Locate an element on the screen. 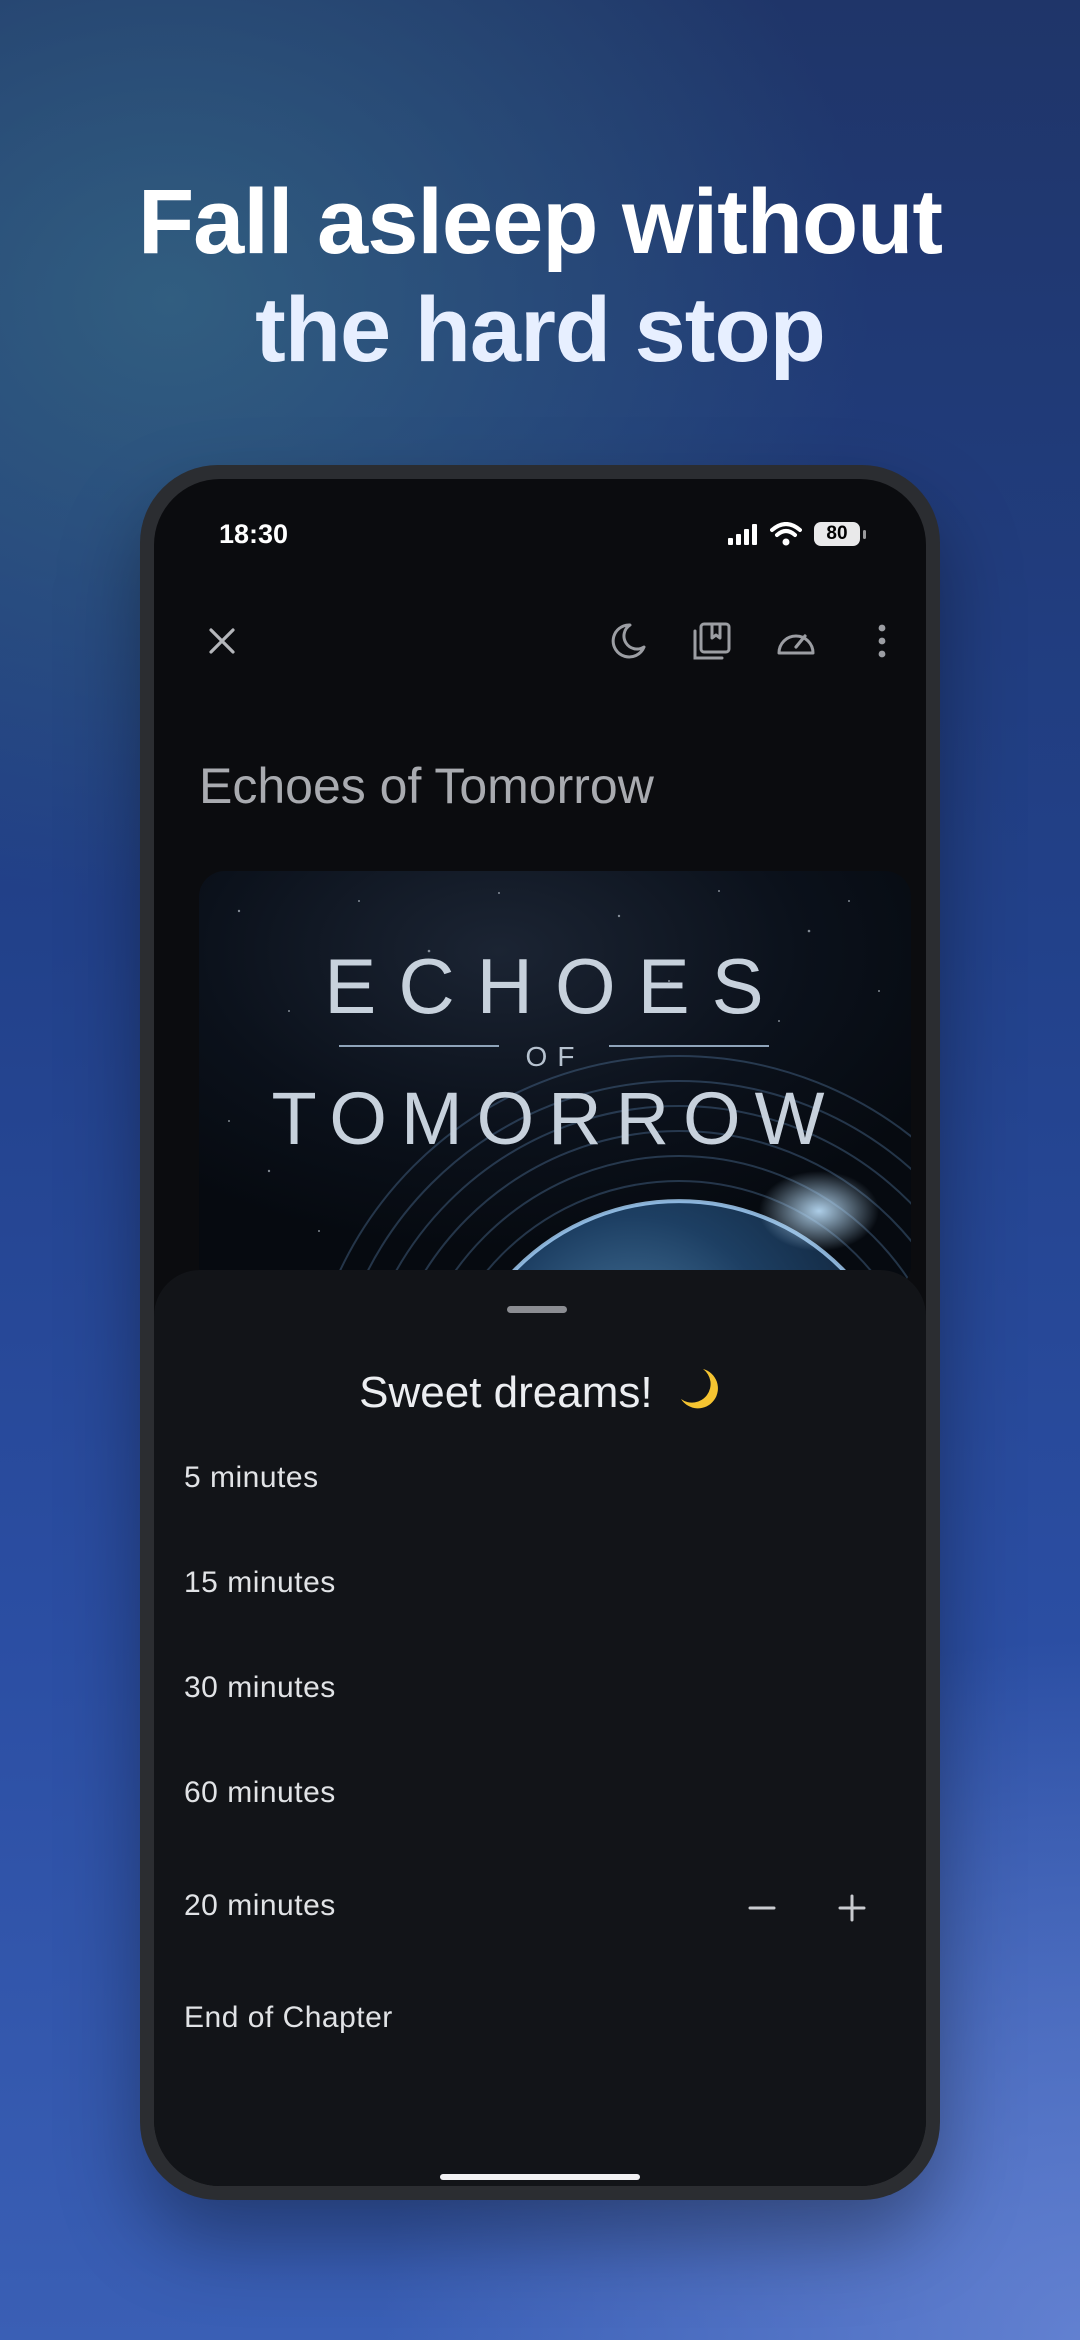 The width and height of the screenshot is (1080, 2340). bookmarks-icon is located at coordinates (712, 641).